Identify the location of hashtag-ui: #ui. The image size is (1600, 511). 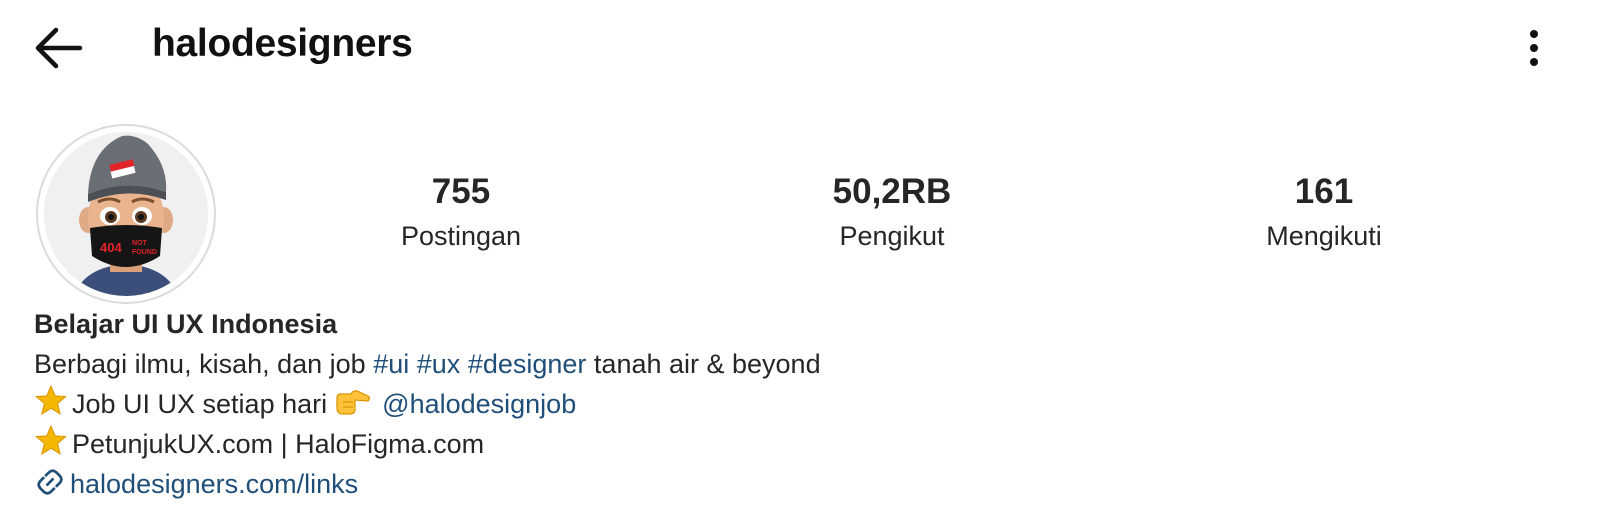
(391, 364).